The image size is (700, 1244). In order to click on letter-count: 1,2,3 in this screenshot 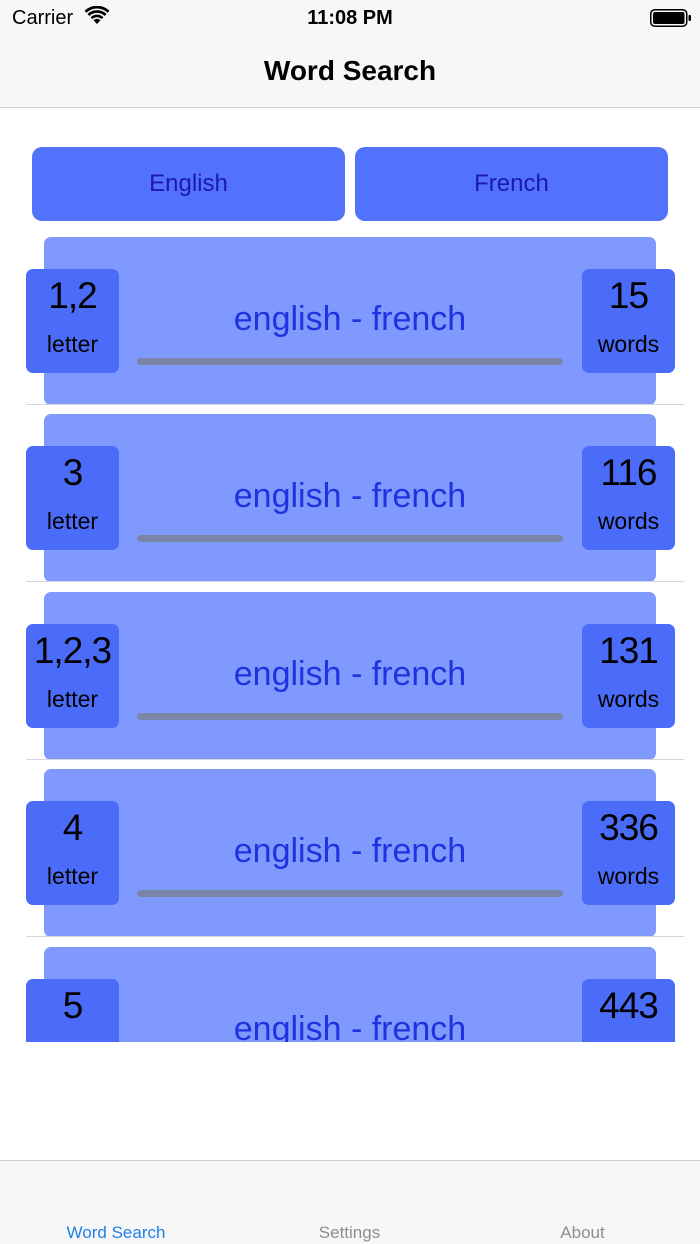, I will do `click(72, 650)`.